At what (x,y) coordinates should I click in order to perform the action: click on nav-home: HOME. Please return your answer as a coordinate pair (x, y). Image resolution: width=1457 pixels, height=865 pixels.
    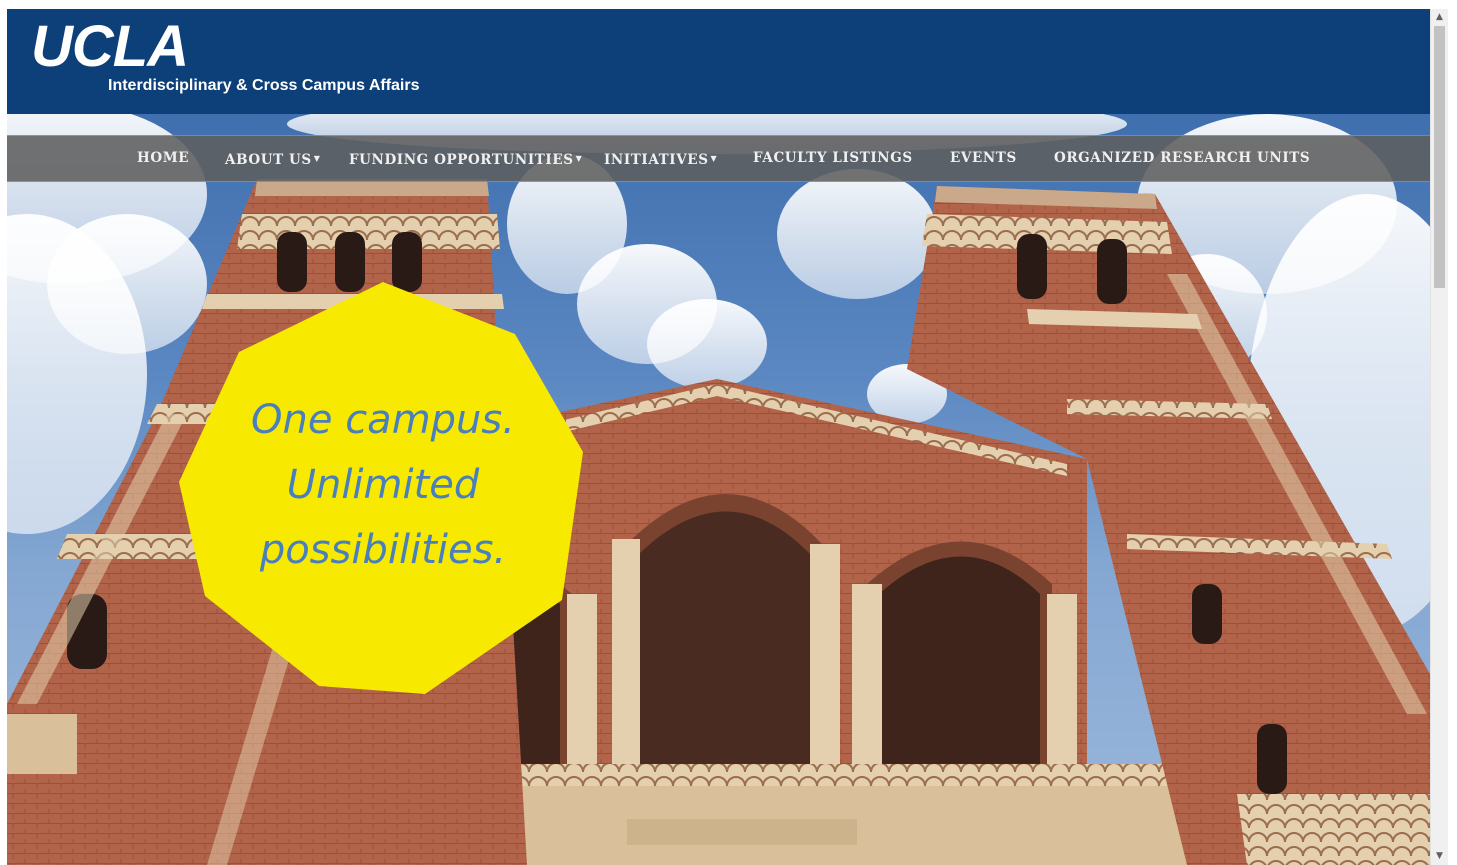
    Looking at the image, I should click on (163, 158).